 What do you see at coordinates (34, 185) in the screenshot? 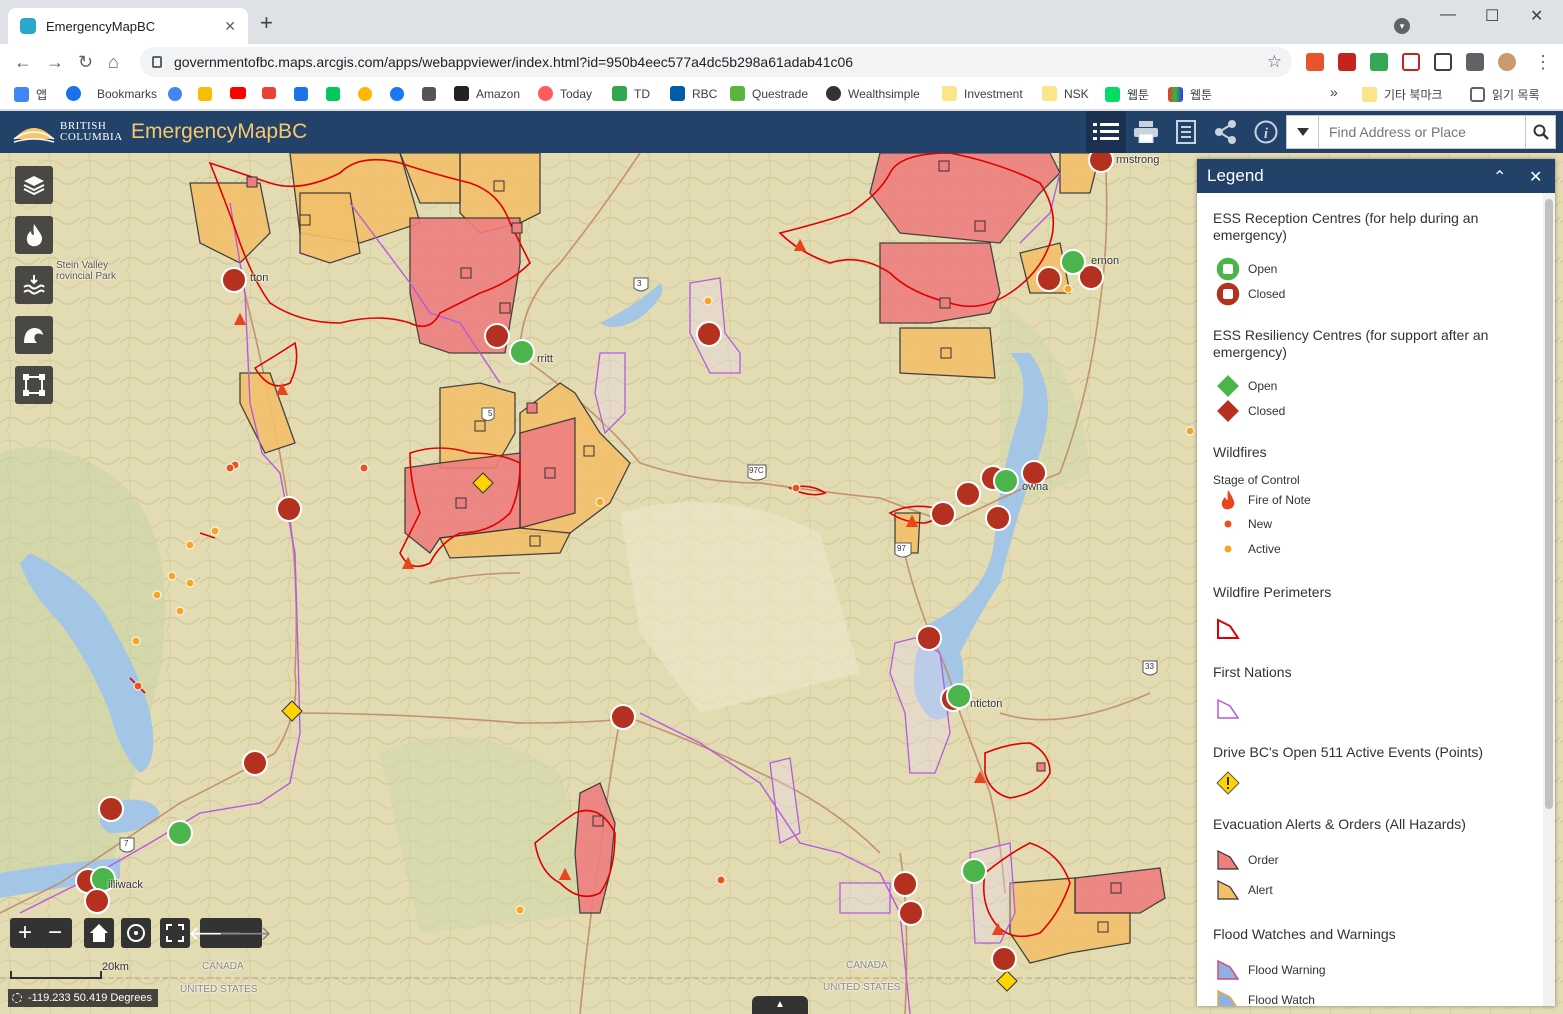
I see `layer-list-button` at bounding box center [34, 185].